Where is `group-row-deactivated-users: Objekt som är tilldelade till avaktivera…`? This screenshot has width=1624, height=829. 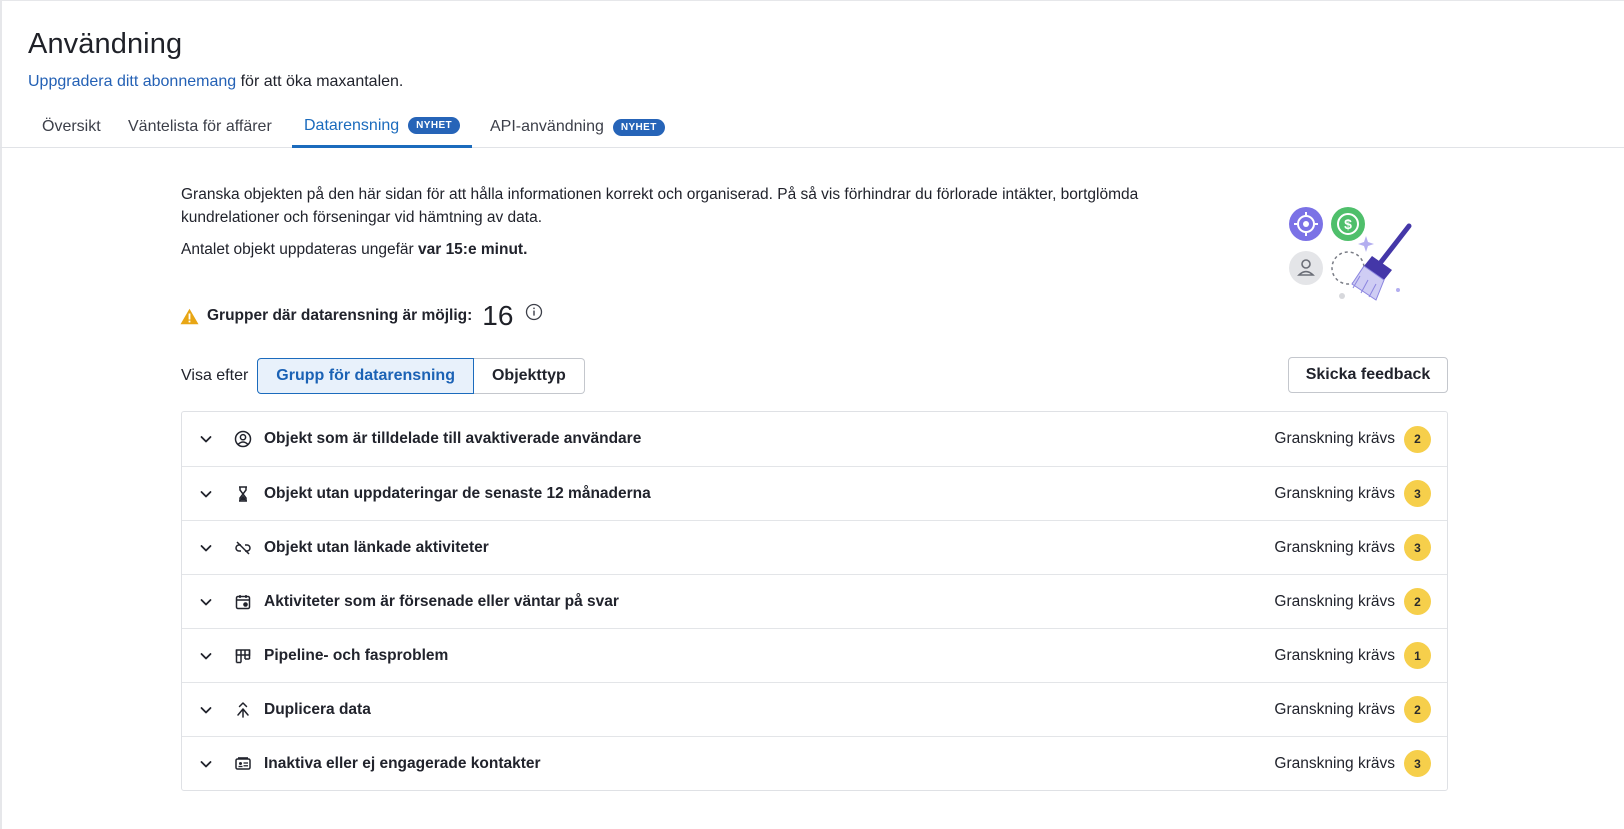 group-row-deactivated-users: Objekt som är tilldelade till avaktivera… is located at coordinates (814, 439).